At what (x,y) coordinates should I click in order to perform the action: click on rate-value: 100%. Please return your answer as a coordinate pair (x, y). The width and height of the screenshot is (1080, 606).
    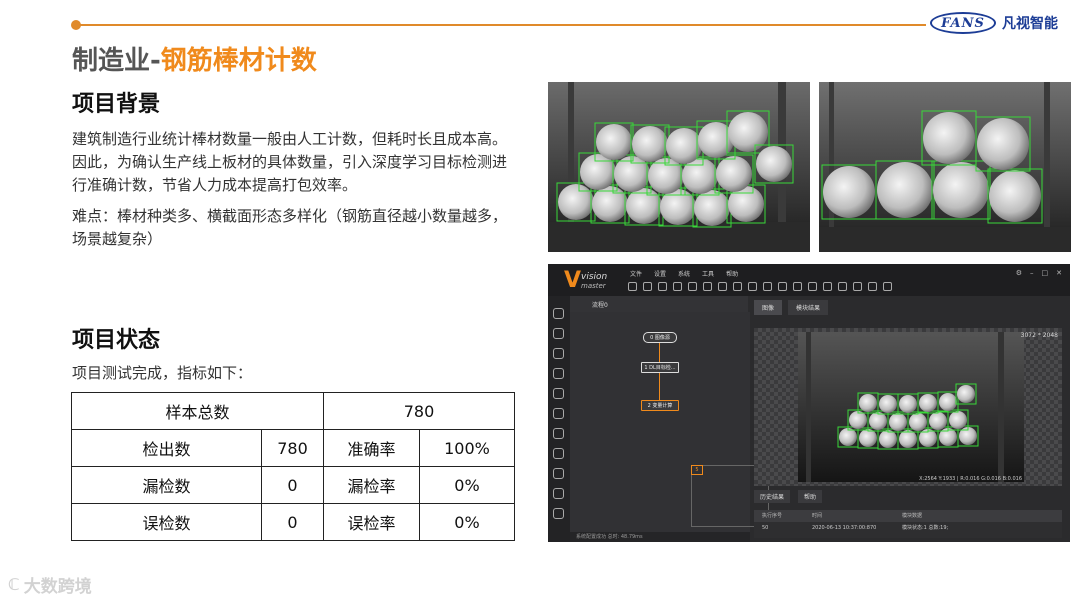
    Looking at the image, I should click on (467, 448).